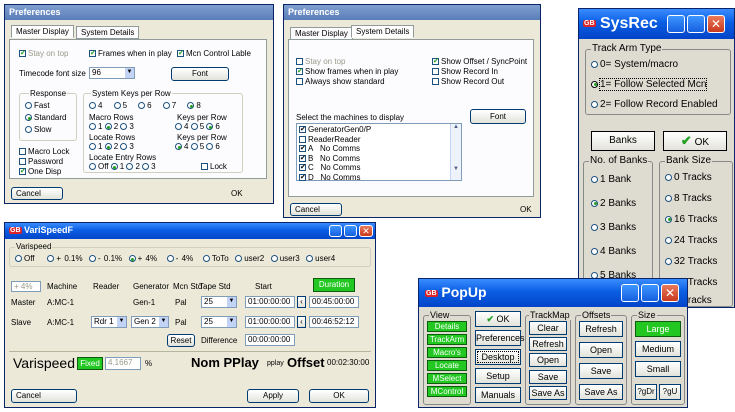  What do you see at coordinates (109, 322) in the screenshot?
I see `slave-reader-select: Rdr 1 ▼` at bounding box center [109, 322].